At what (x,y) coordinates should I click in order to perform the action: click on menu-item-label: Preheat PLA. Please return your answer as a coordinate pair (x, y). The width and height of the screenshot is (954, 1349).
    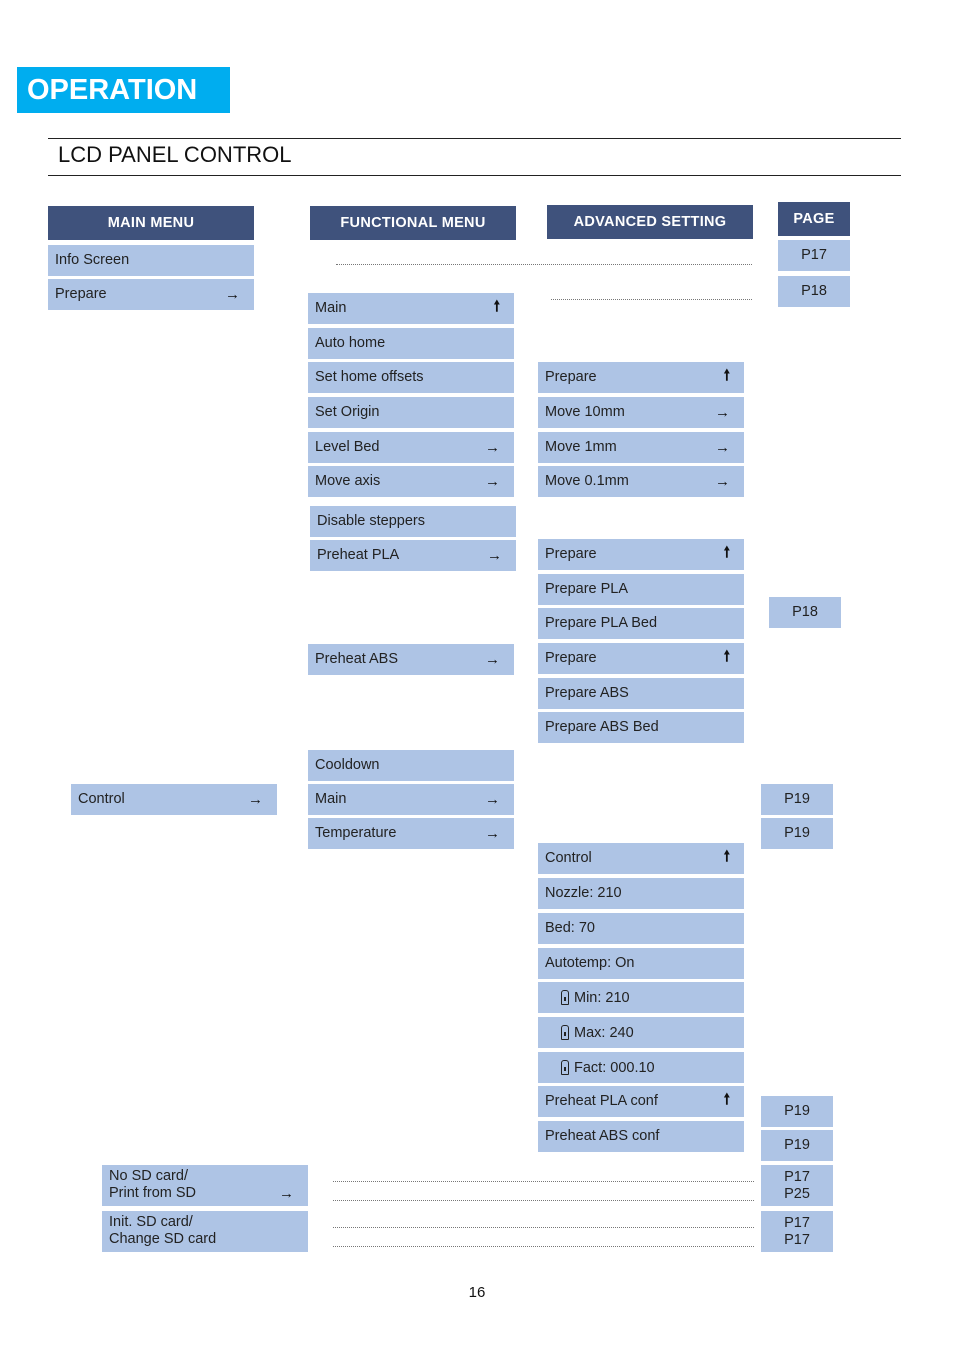
    Looking at the image, I should click on (358, 555).